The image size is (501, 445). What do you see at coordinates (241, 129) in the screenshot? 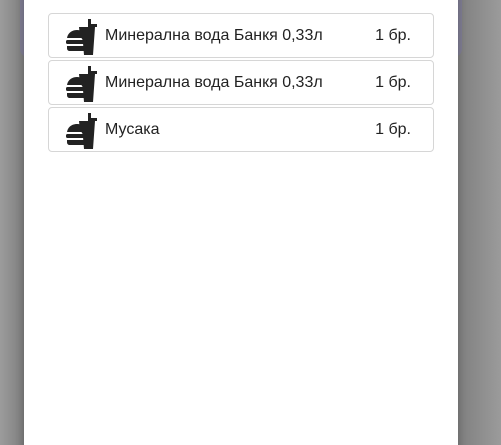
I see `order-item: Мусака 1 бр.` at bounding box center [241, 129].